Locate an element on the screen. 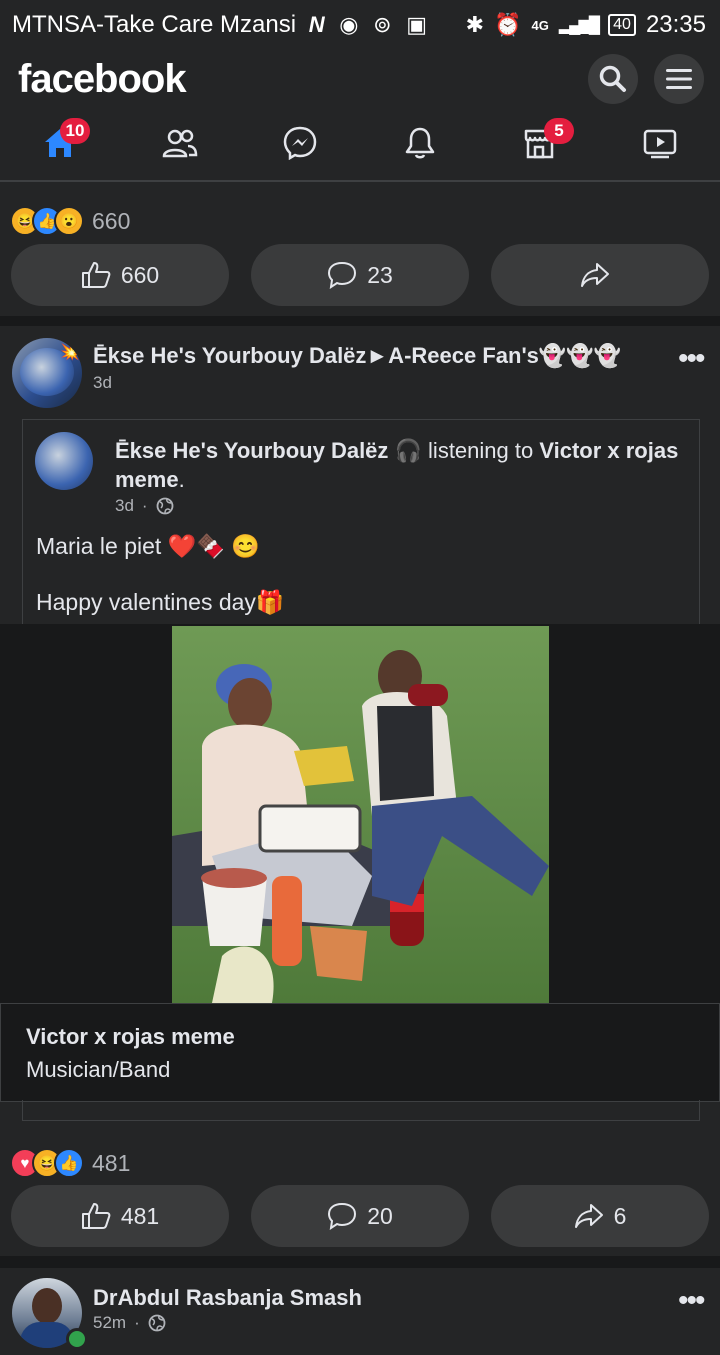 This screenshot has height=1355, width=720. reaction-count: 660 is located at coordinates (111, 220).